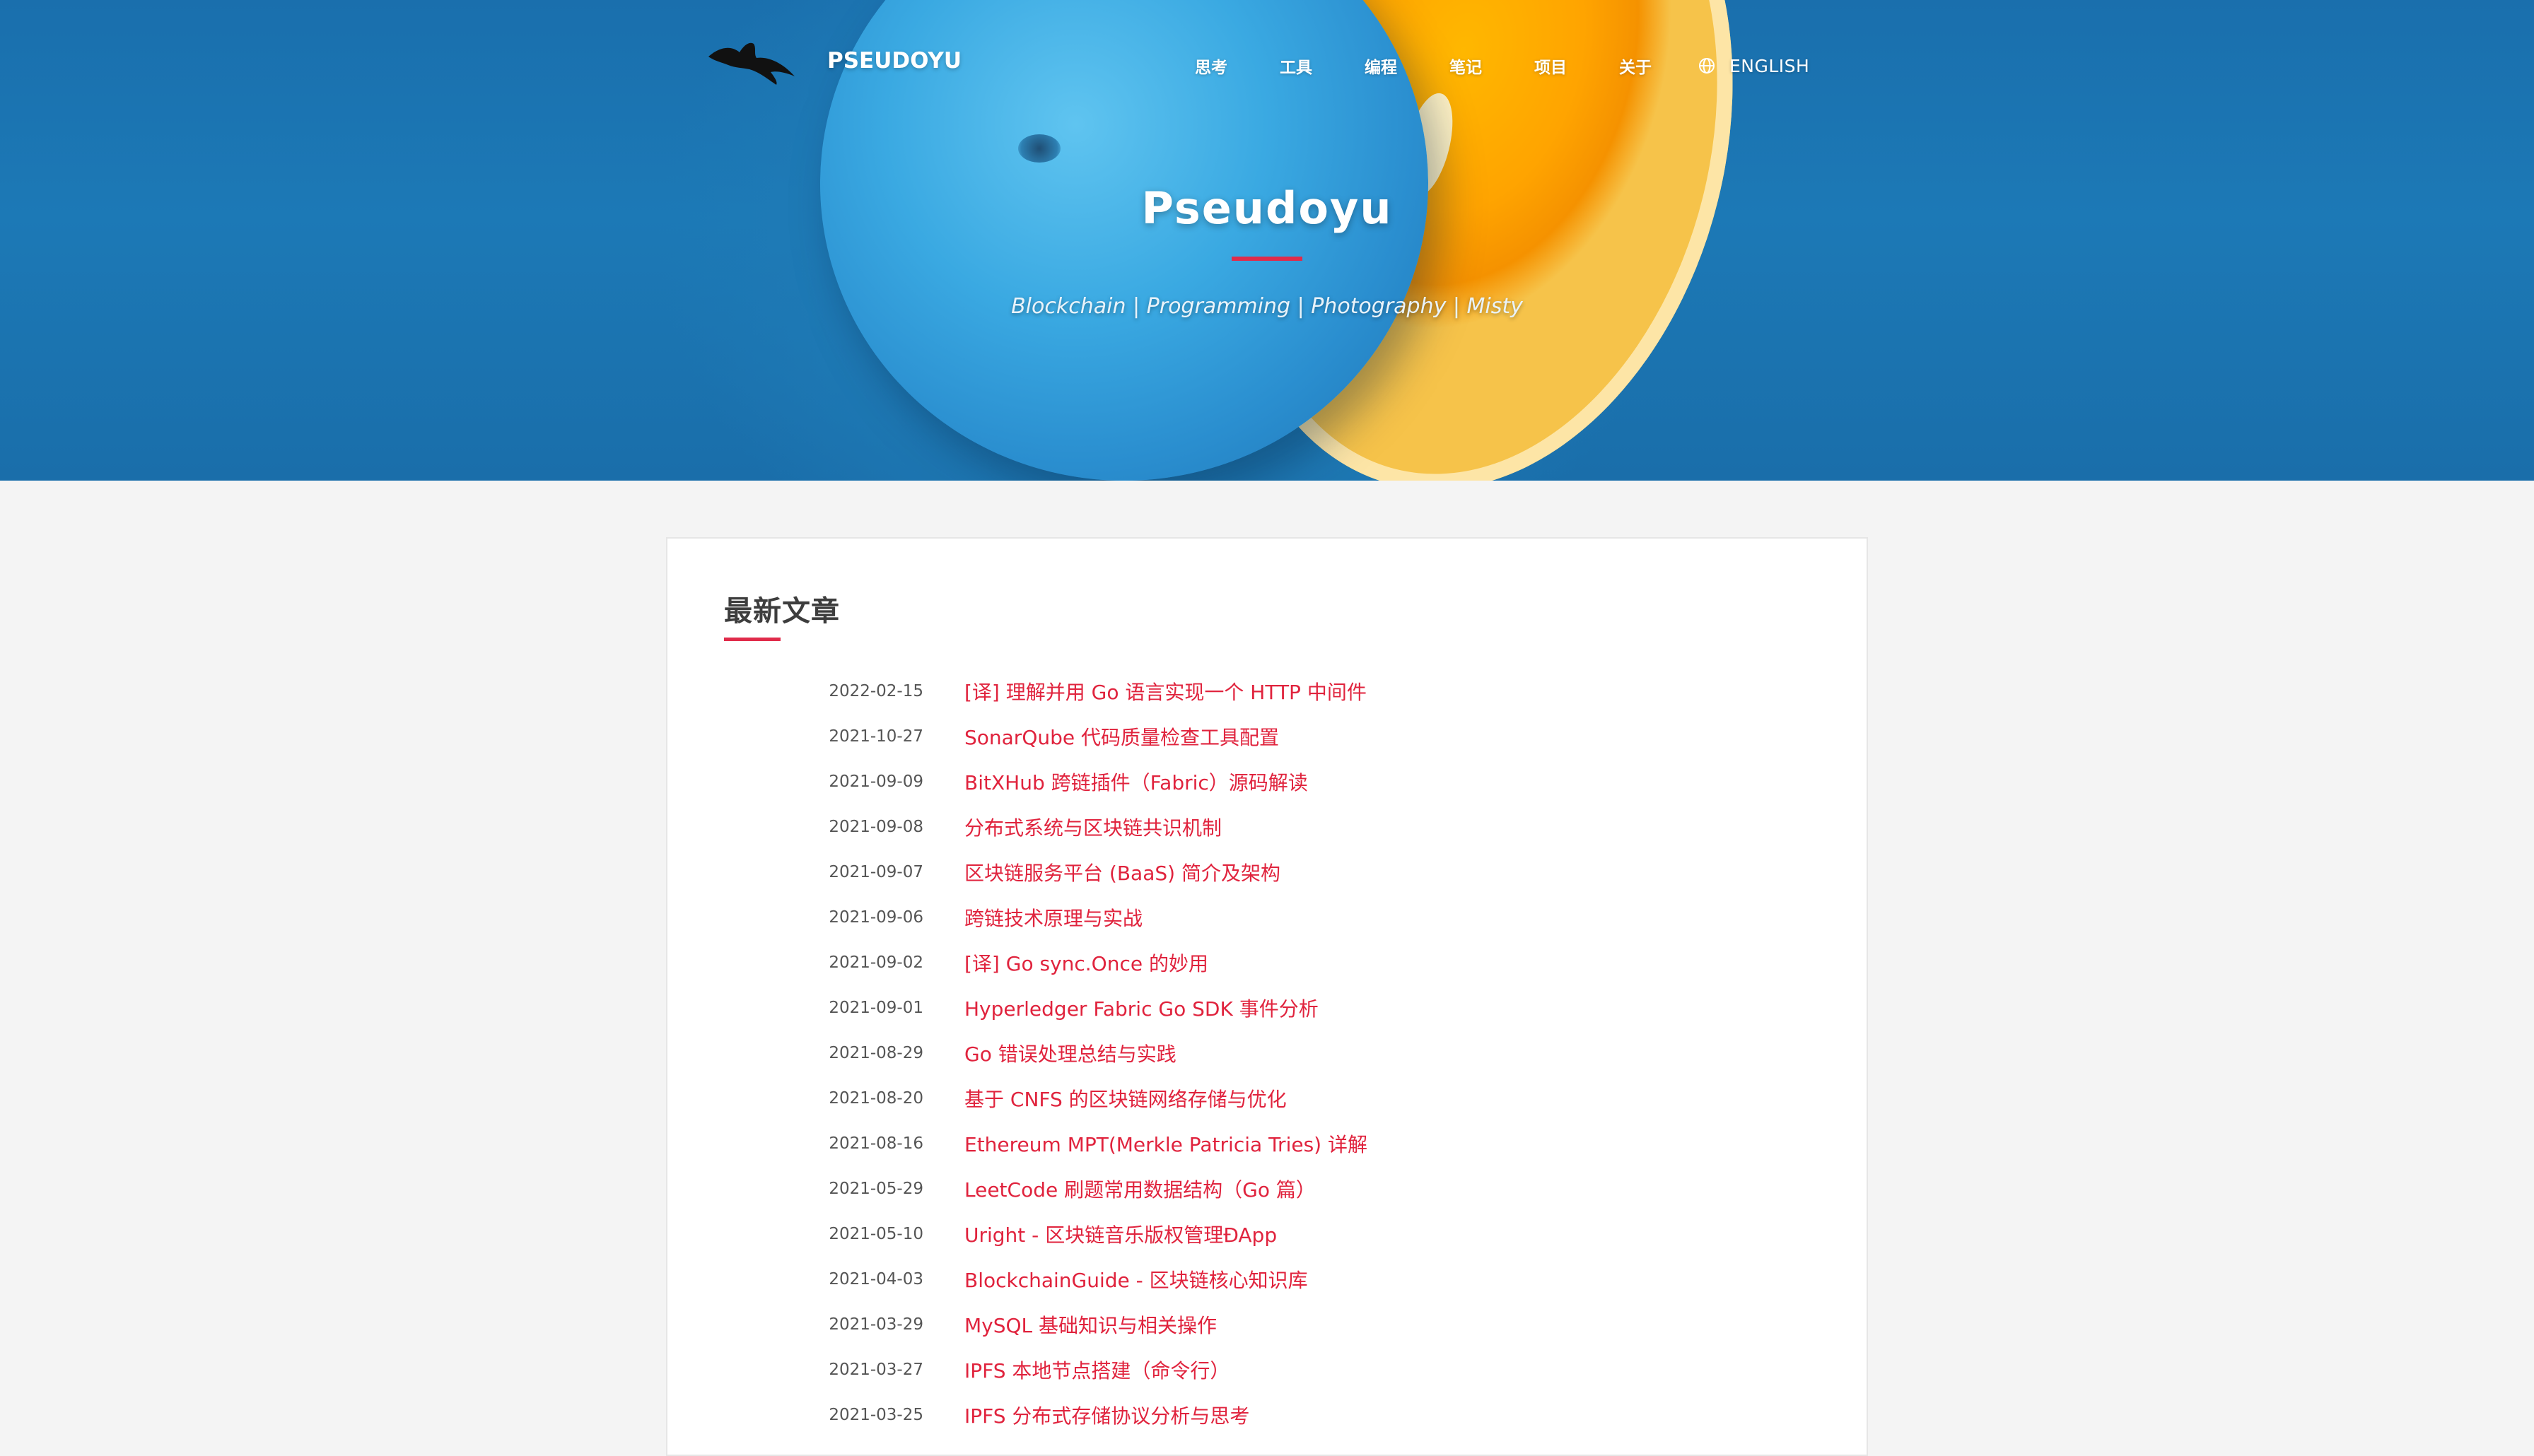 The width and height of the screenshot is (2534, 1456). I want to click on nav-item-projects: 项目, so click(1550, 66).